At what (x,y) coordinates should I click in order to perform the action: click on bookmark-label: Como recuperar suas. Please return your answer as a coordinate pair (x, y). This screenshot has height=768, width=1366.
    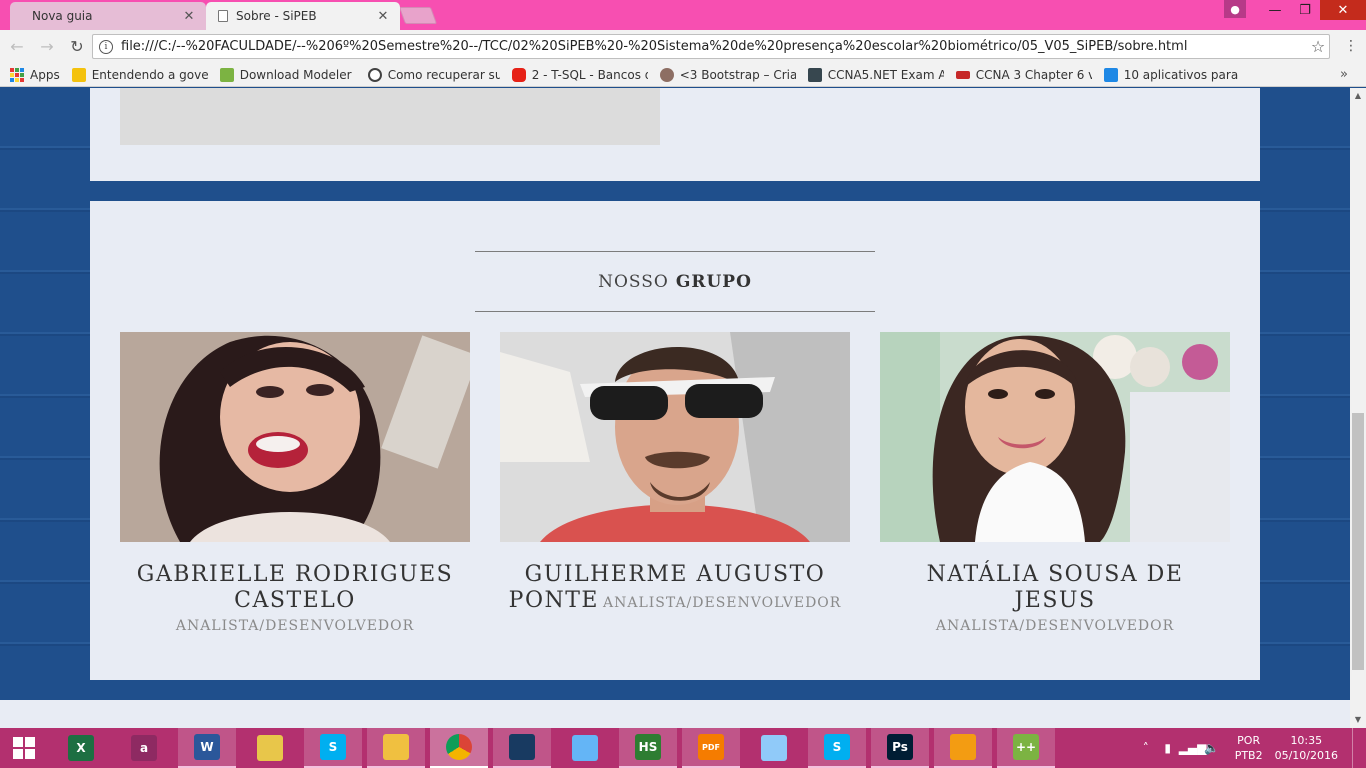
    Looking at the image, I should click on (443, 74).